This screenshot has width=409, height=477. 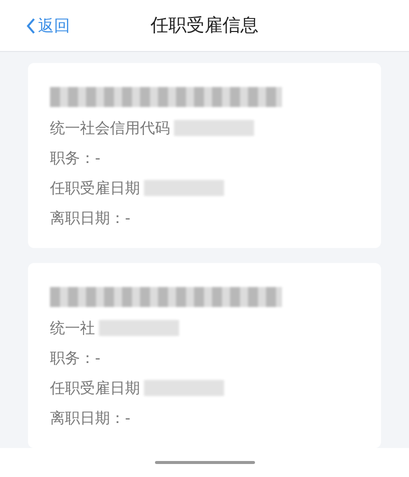 I want to click on chevron-left-icon, so click(x=31, y=26).